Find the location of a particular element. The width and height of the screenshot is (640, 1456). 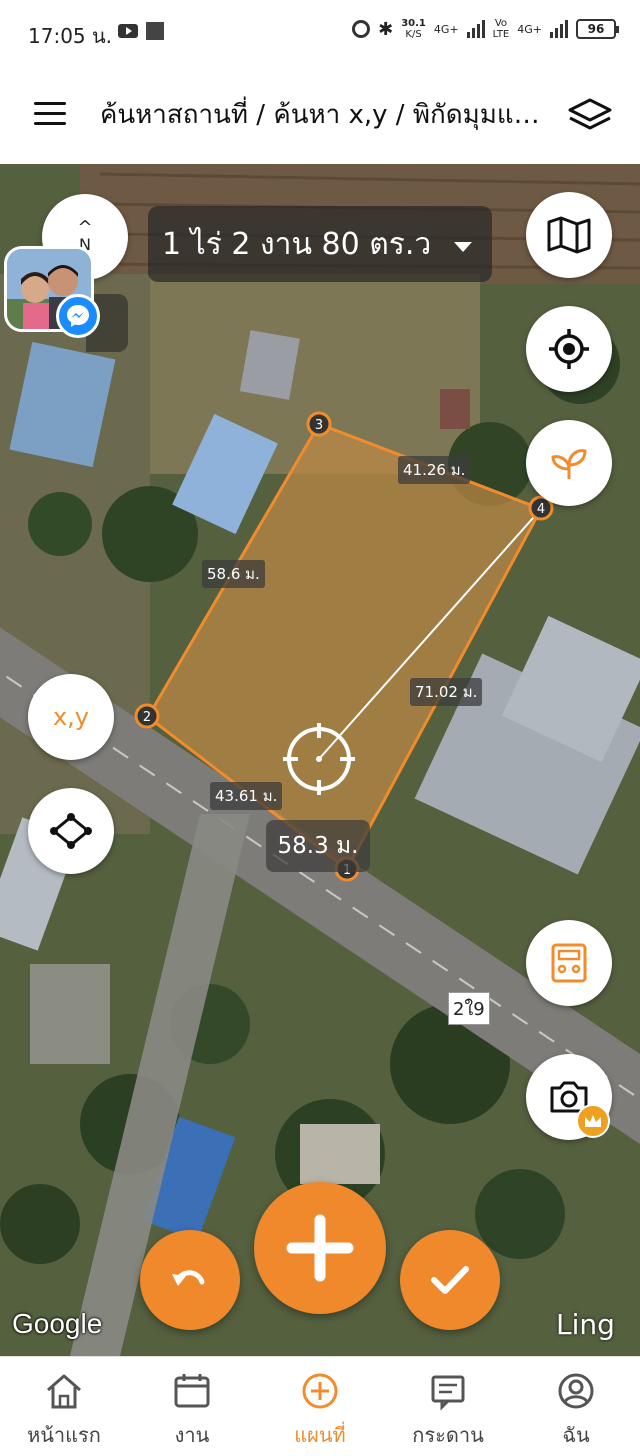

signal-icon is located at coordinates (475, 29).